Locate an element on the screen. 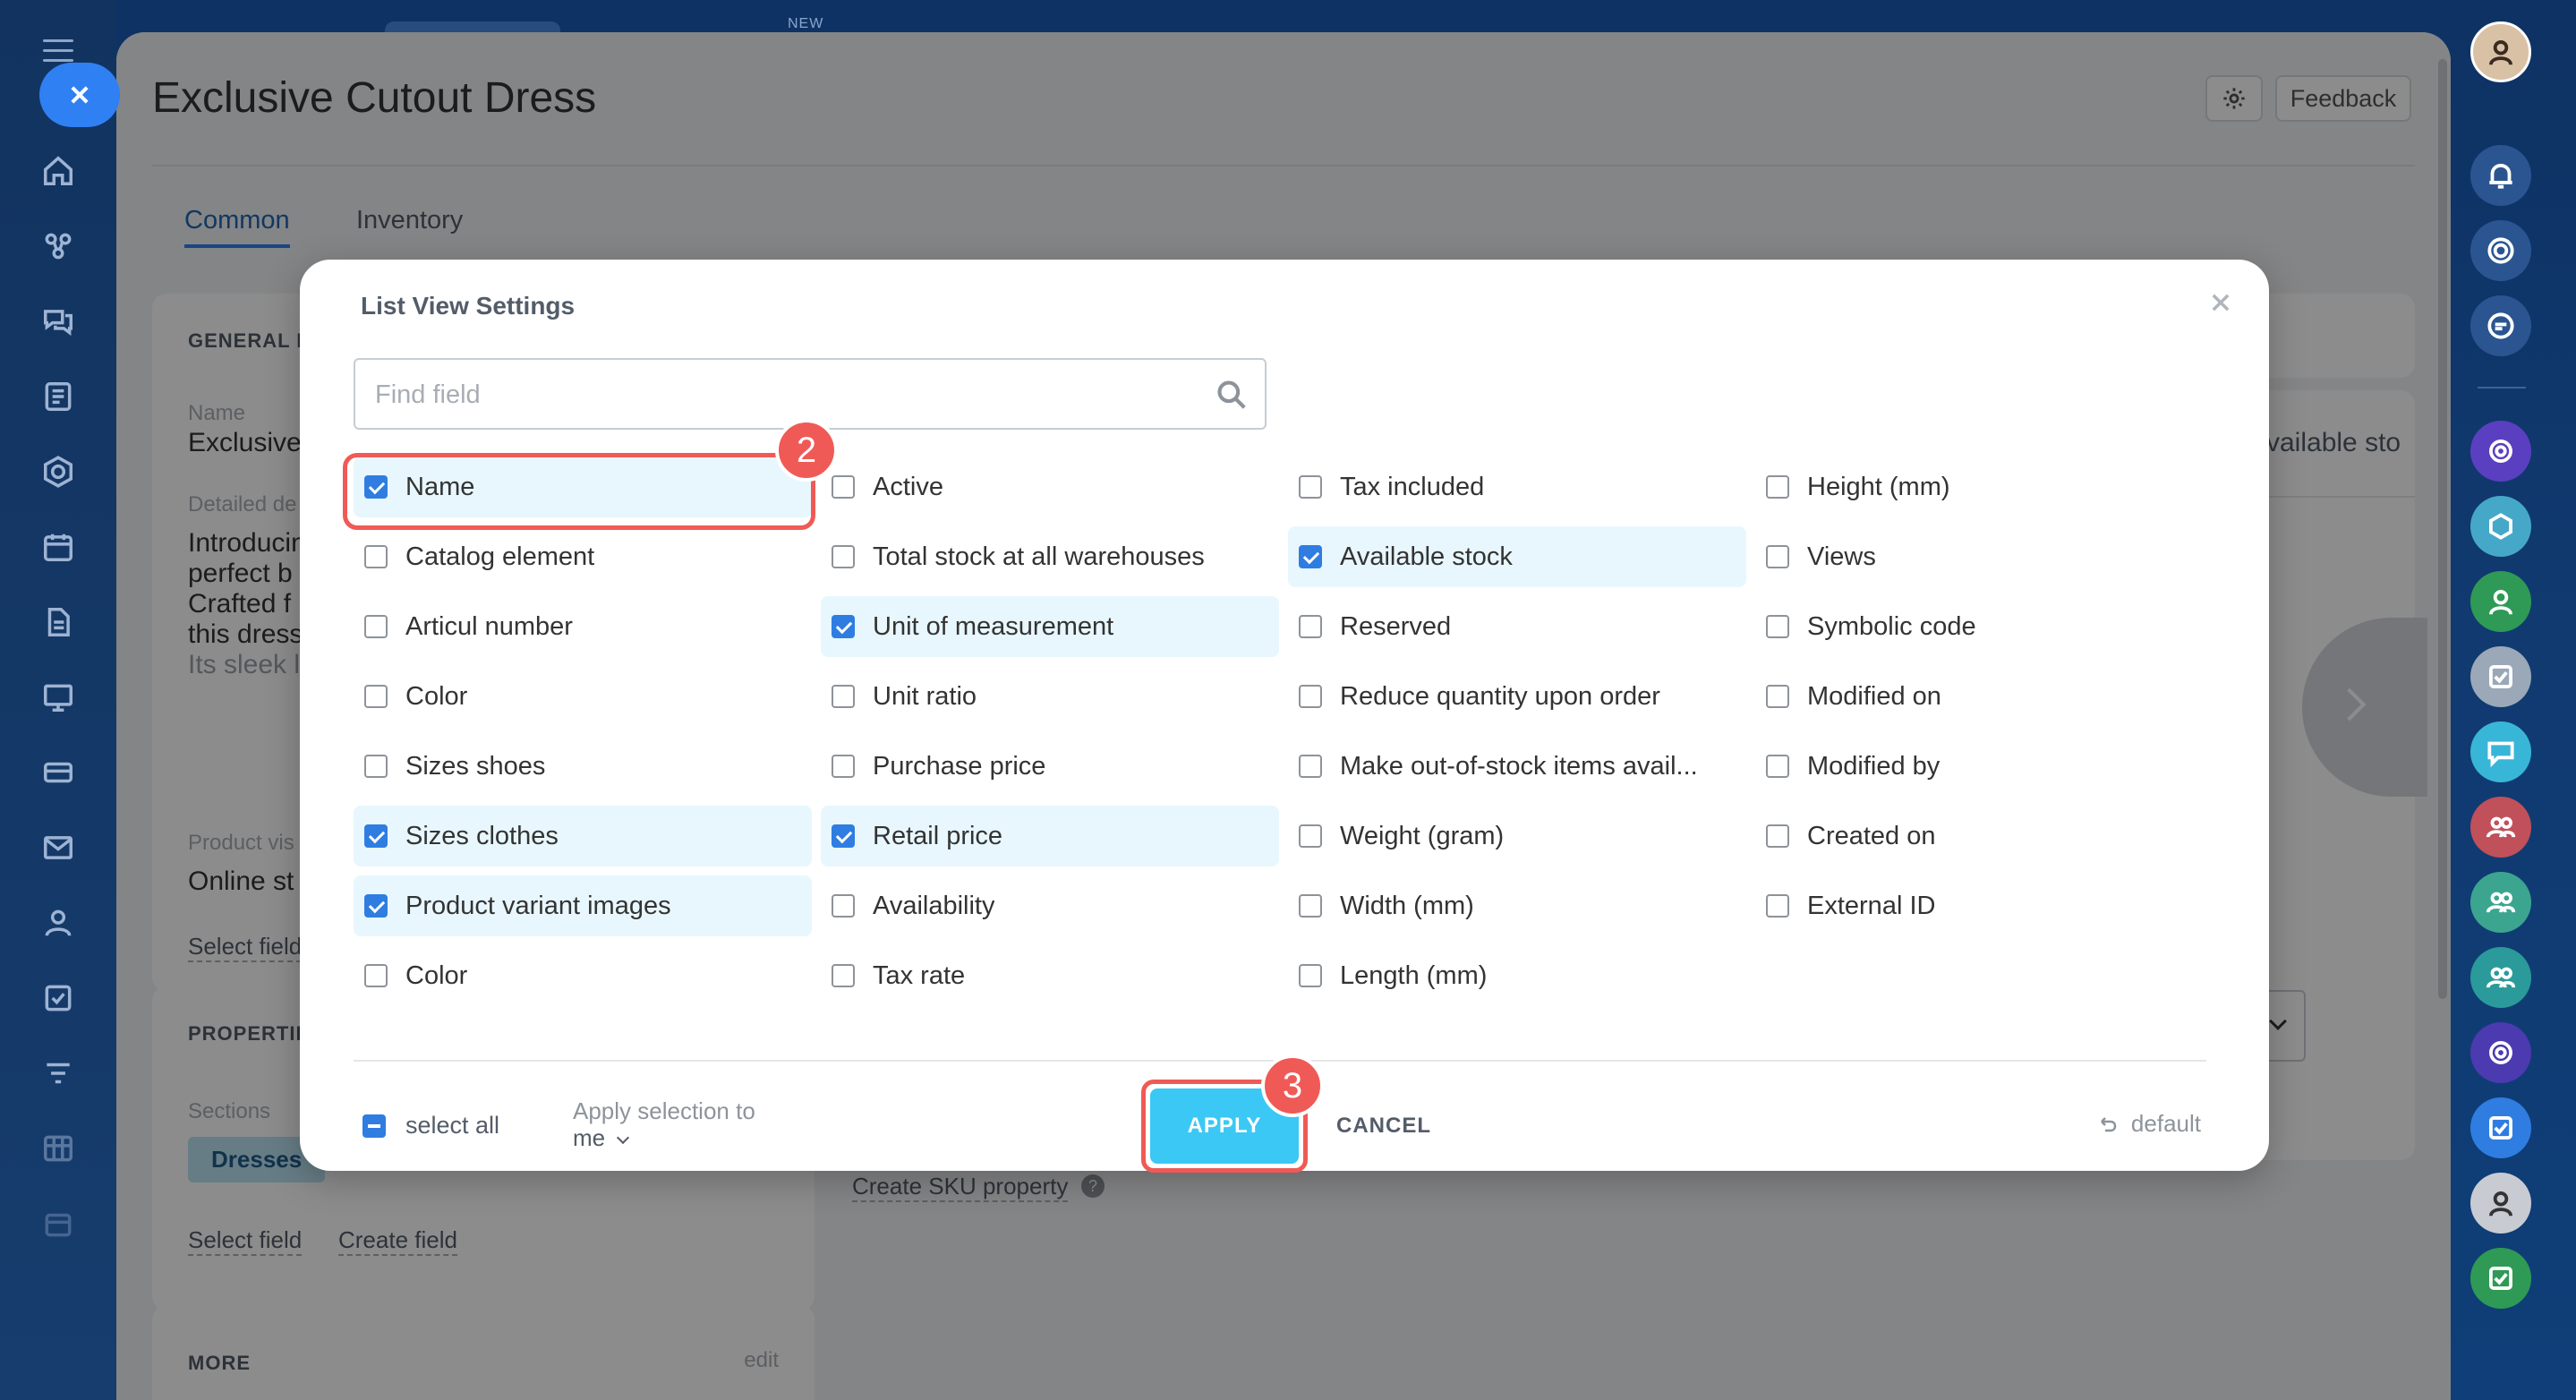 The image size is (2576, 1400). box-icon is located at coordinates (58, 1224).